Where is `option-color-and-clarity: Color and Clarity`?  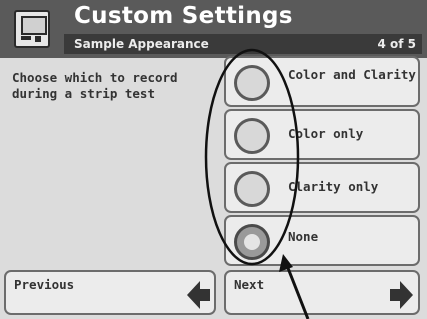 option-color-and-clarity: Color and Clarity is located at coordinates (322, 81).